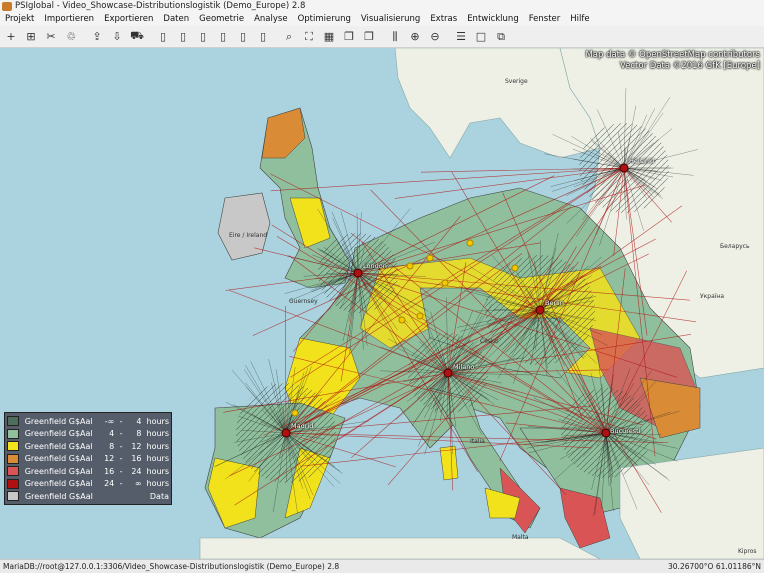  Describe the element at coordinates (117, 37) in the screenshot. I see `export-icon: ⇩` at that location.